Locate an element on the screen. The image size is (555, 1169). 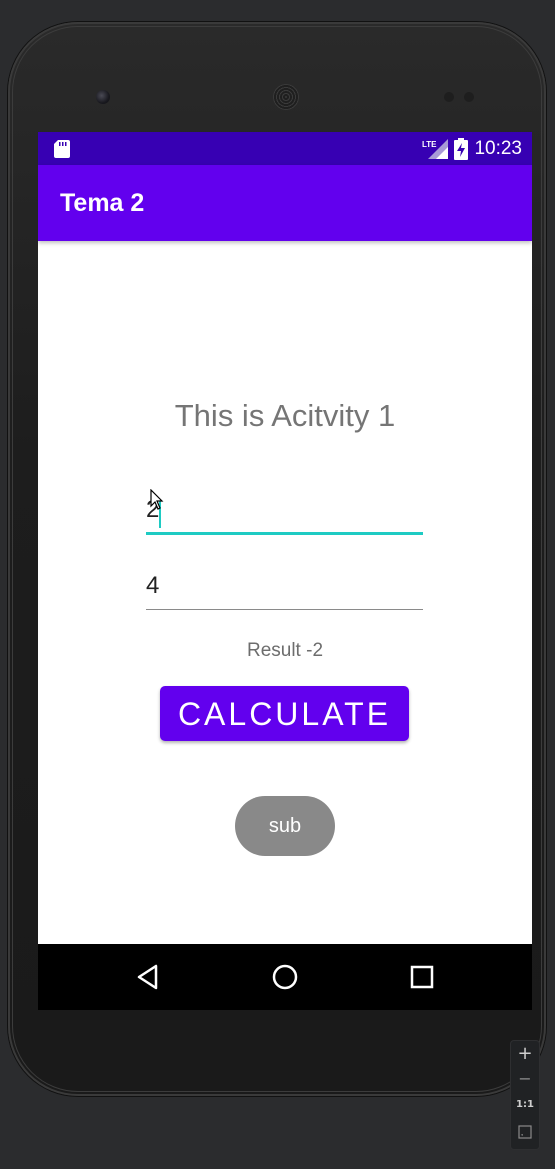
back-icon is located at coordinates (149, 977).